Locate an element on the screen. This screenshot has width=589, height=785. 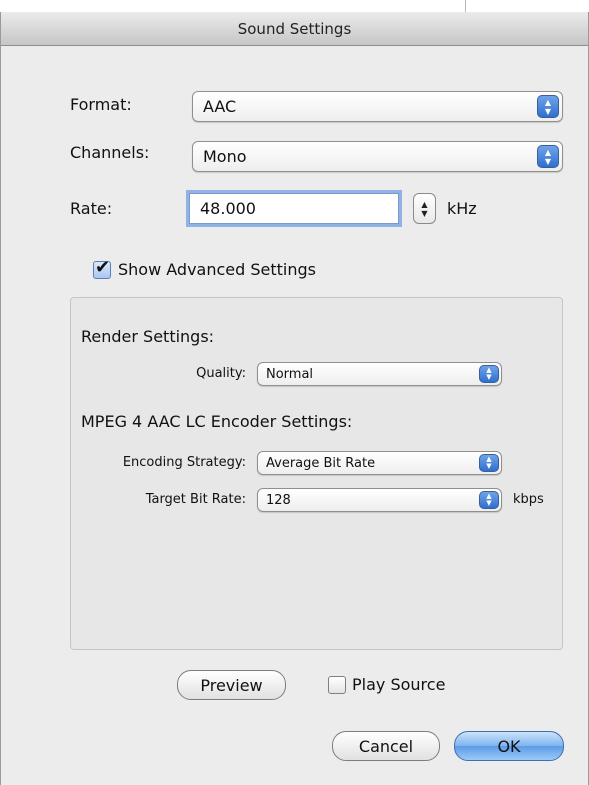
target-bit-rate-label: Target Bit Rate: is located at coordinates (195, 499).